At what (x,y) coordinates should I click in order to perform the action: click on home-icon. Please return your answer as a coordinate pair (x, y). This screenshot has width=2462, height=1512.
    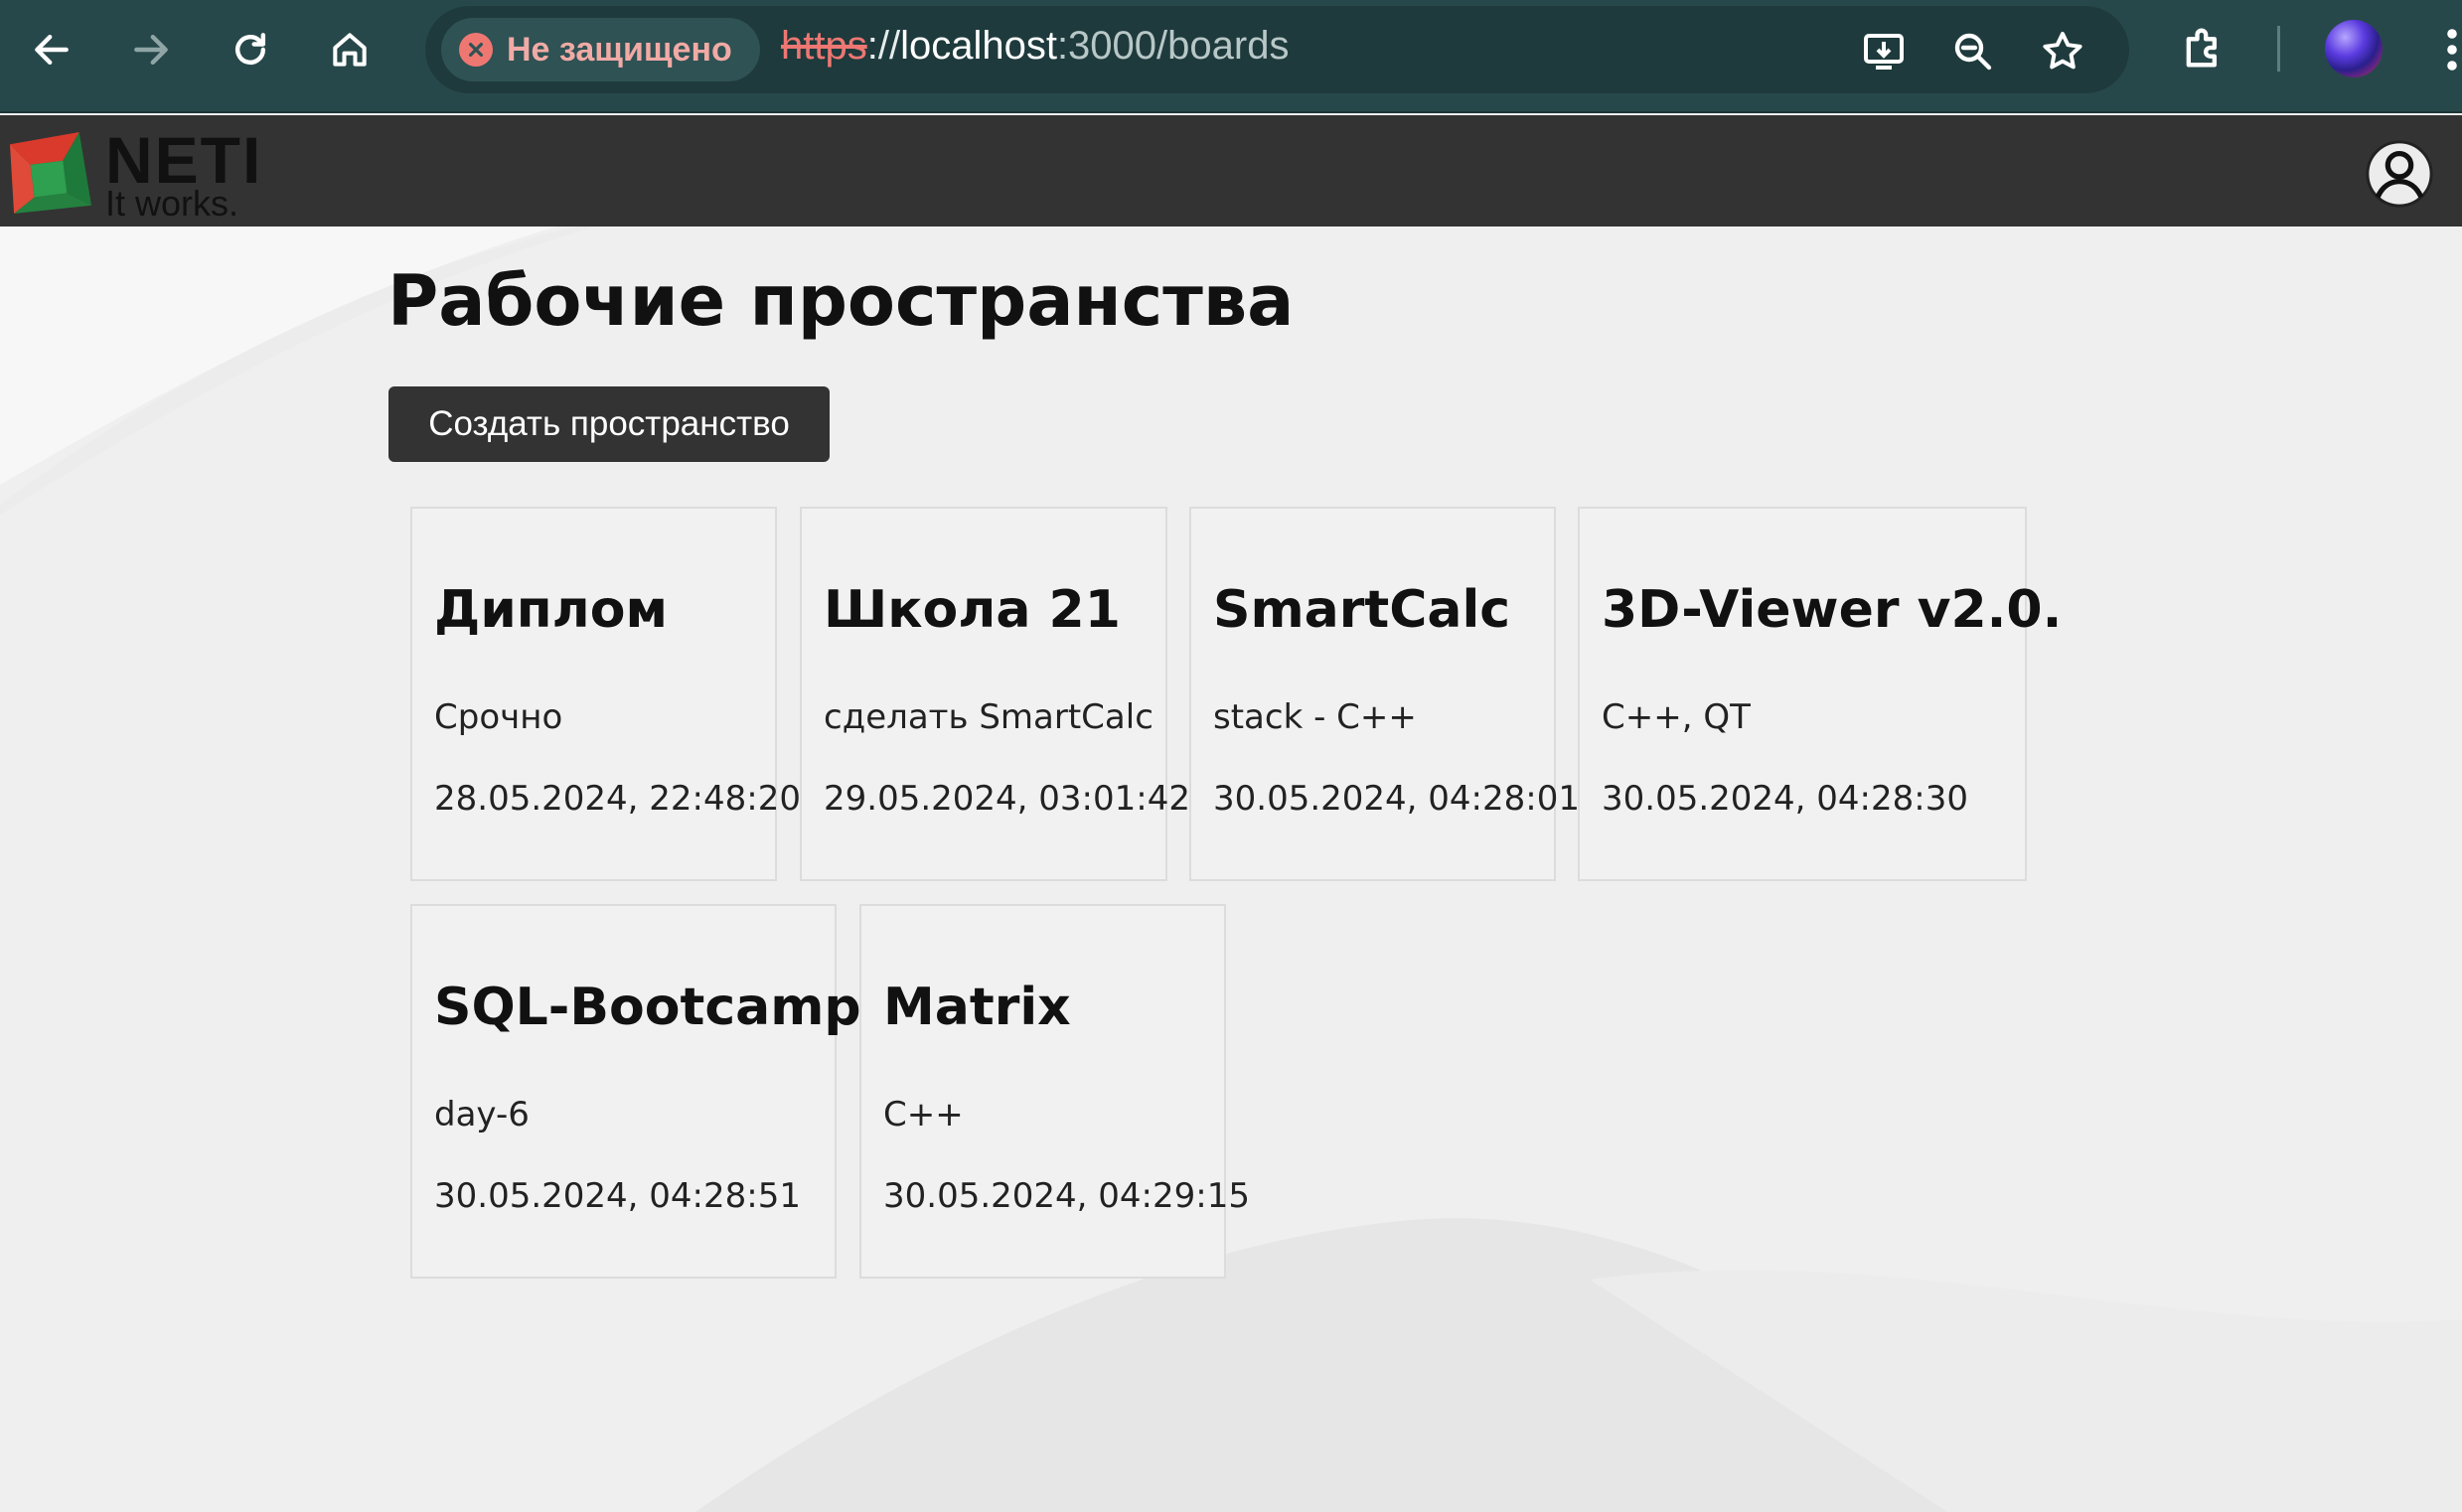
    Looking at the image, I should click on (350, 50).